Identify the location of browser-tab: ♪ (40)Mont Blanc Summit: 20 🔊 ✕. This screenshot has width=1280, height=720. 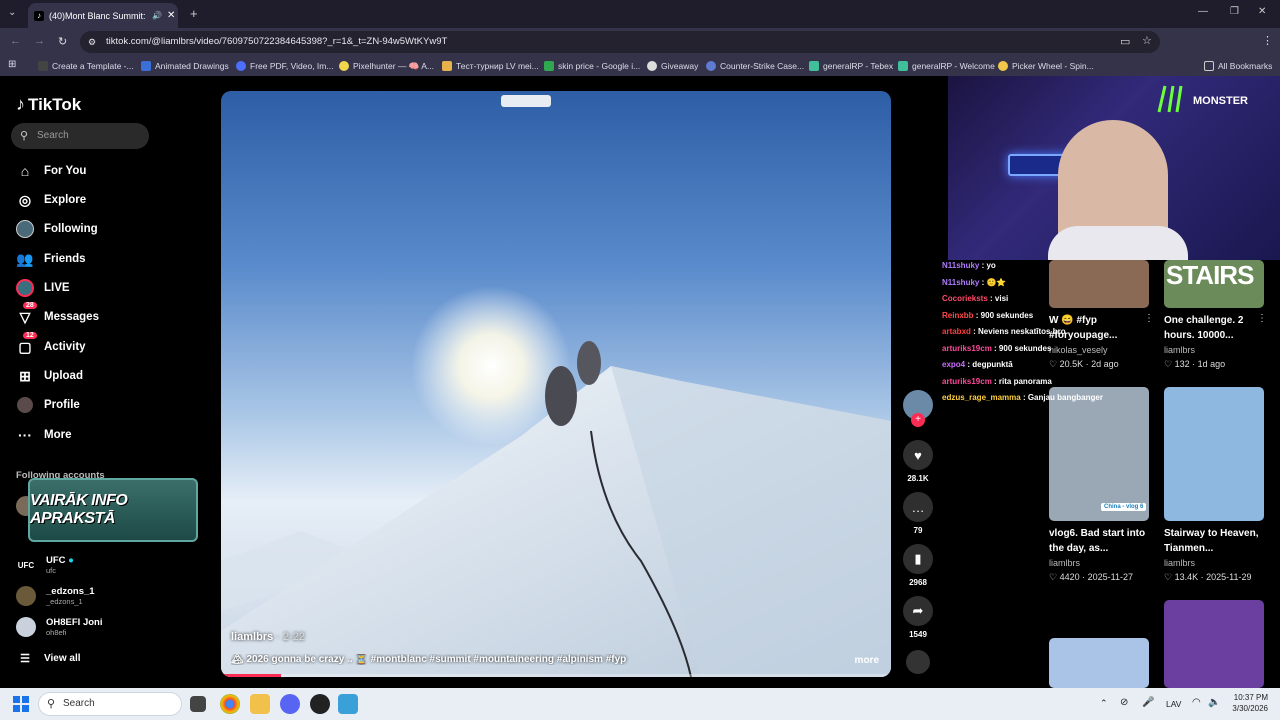
(103, 15).